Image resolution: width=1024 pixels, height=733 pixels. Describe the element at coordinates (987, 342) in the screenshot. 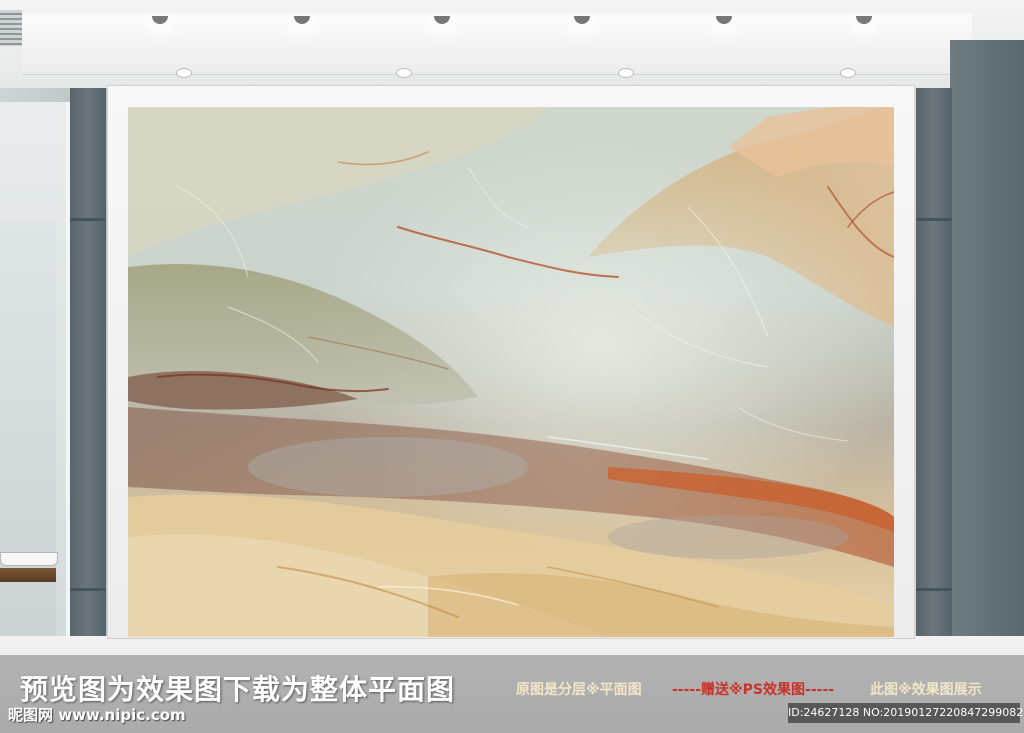

I see `right-wall` at that location.